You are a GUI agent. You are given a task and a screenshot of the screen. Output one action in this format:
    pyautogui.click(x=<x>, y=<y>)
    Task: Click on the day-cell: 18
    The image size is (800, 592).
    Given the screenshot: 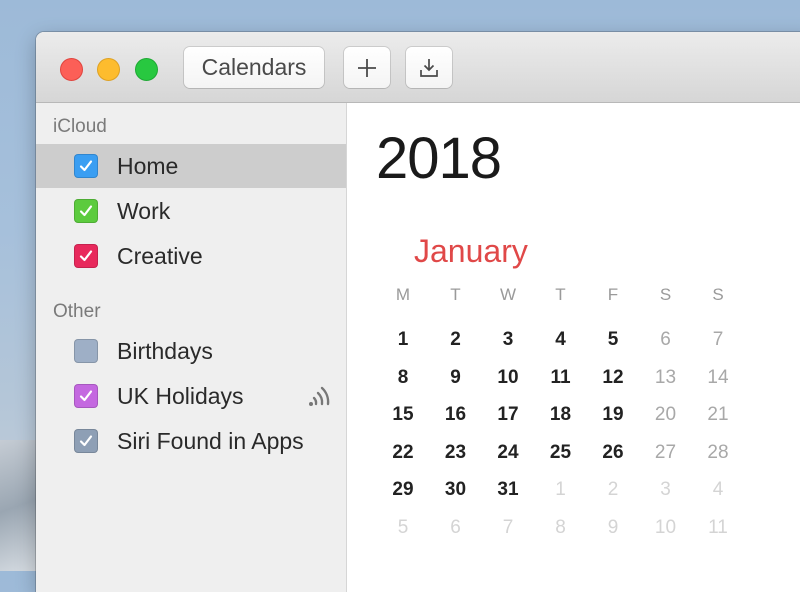 What is the action you would take?
    pyautogui.click(x=561, y=415)
    